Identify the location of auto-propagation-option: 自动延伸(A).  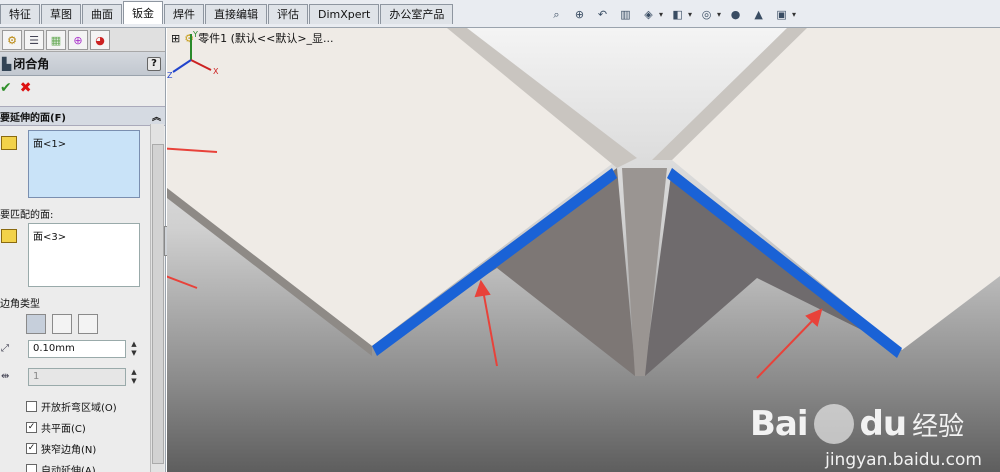
(95, 465).